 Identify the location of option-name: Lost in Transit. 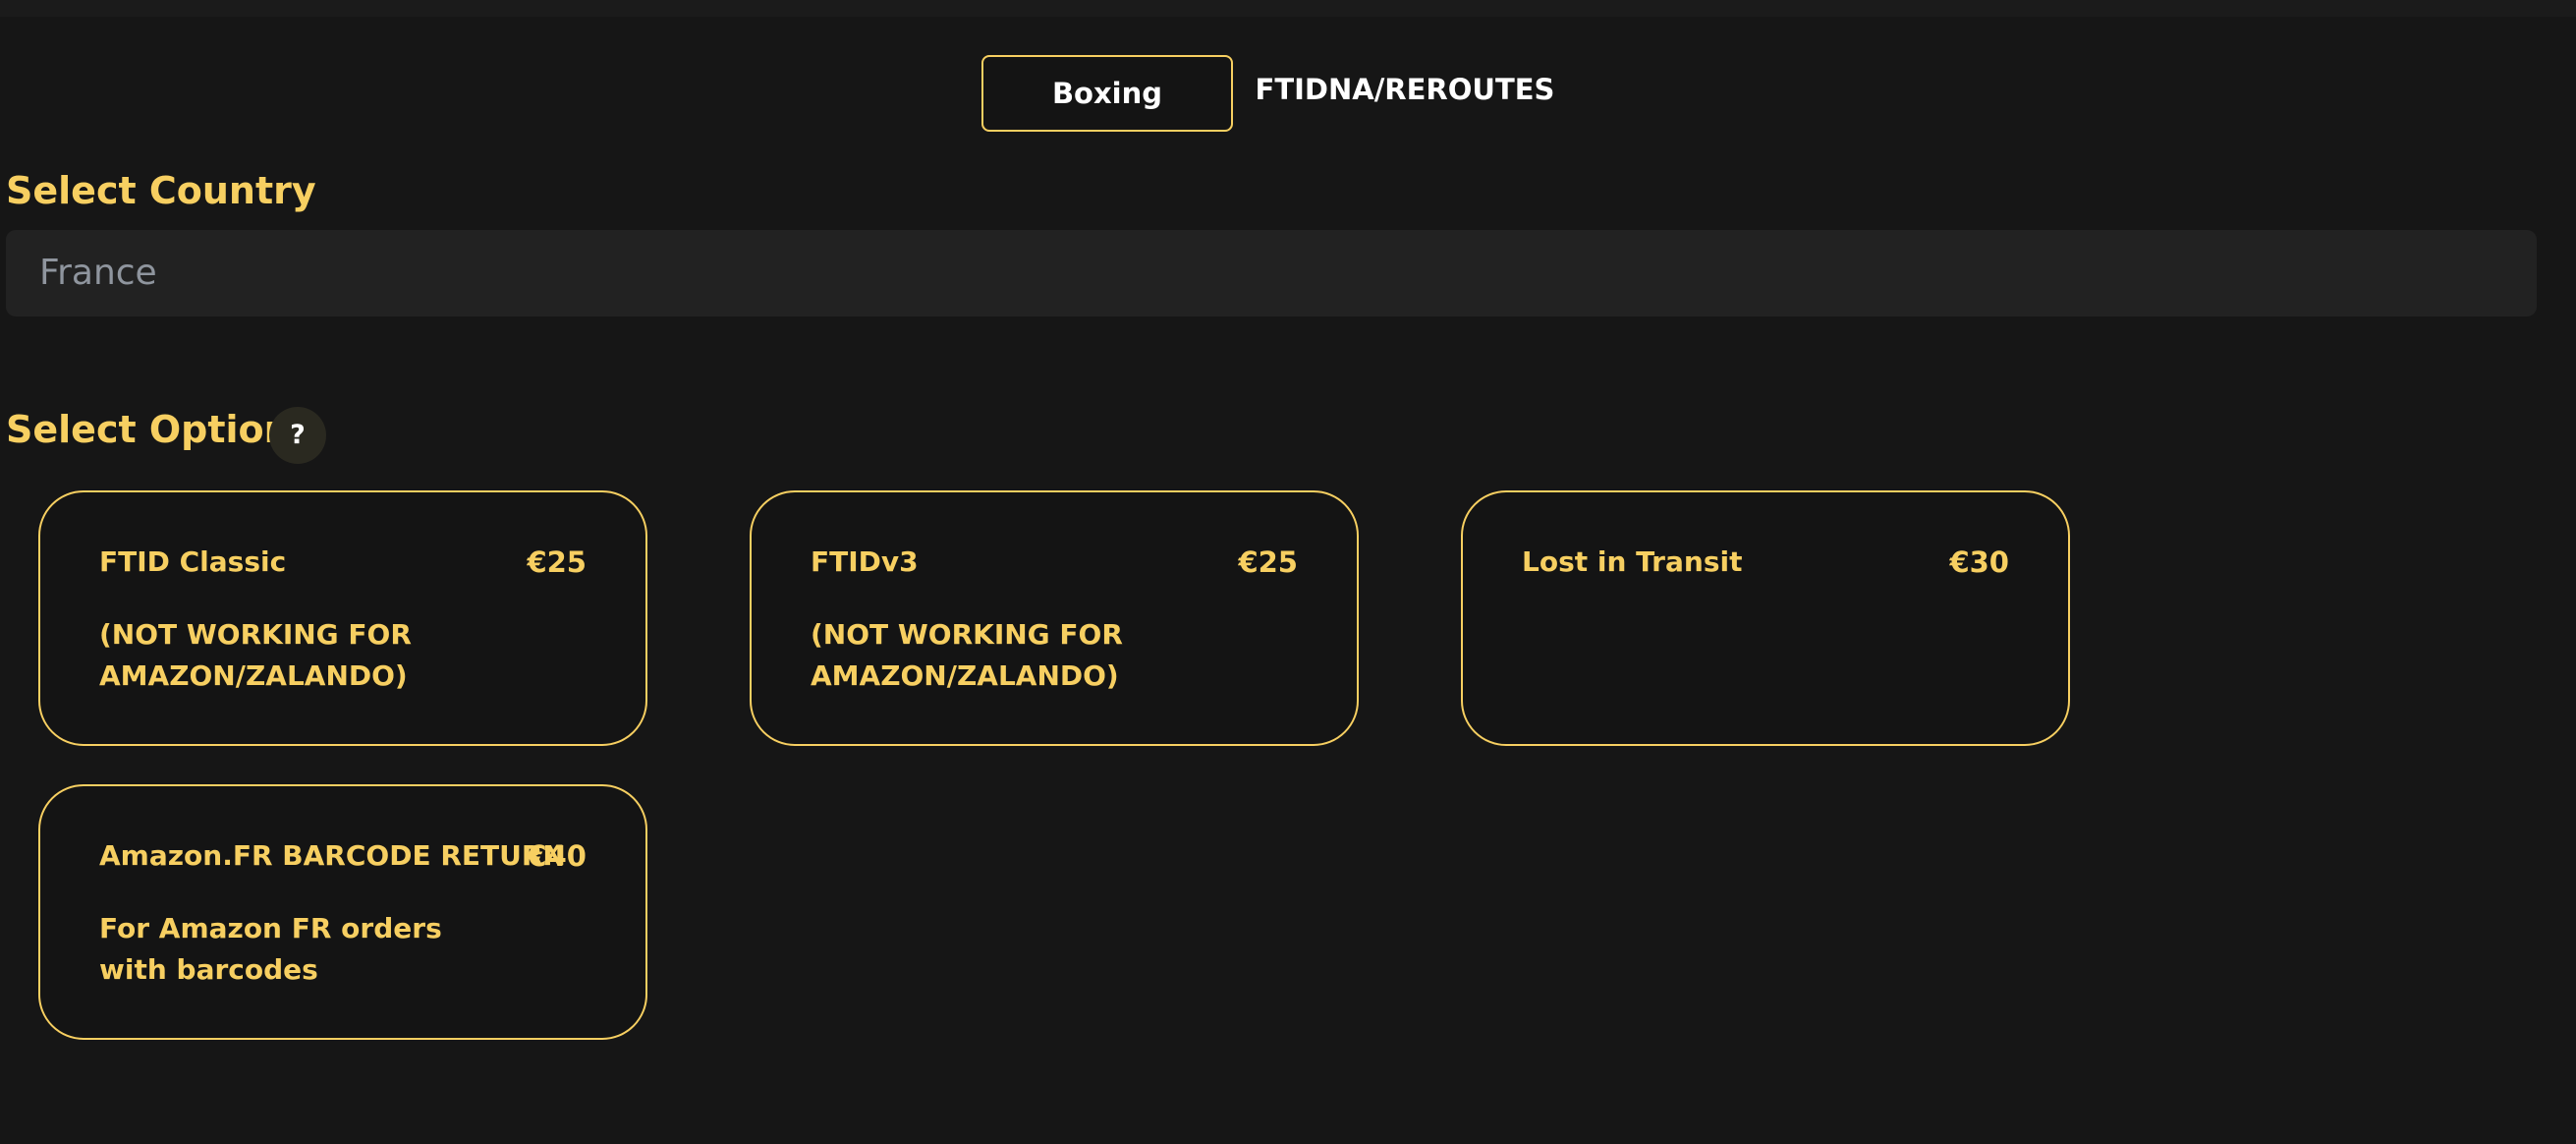
(1632, 561).